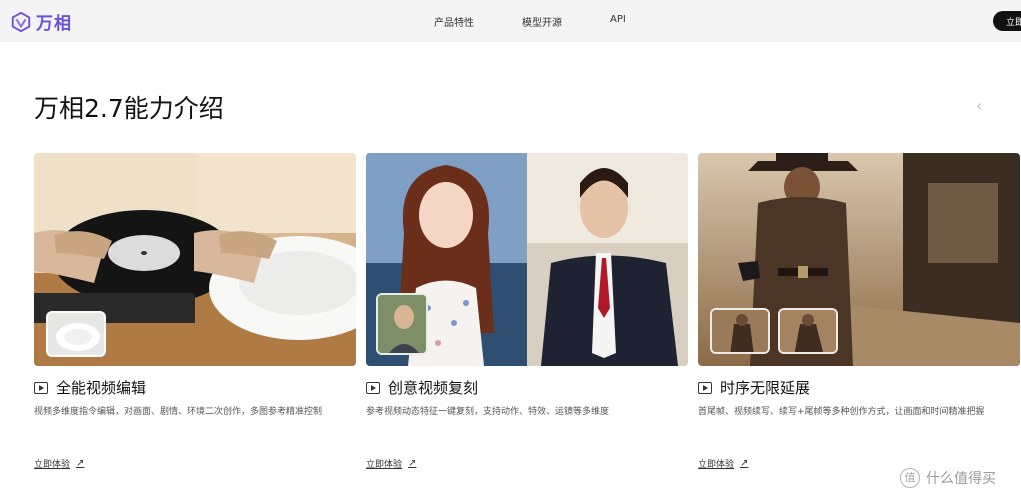  Describe the element at coordinates (910, 478) in the screenshot. I see `watermark-badge: 值` at that location.